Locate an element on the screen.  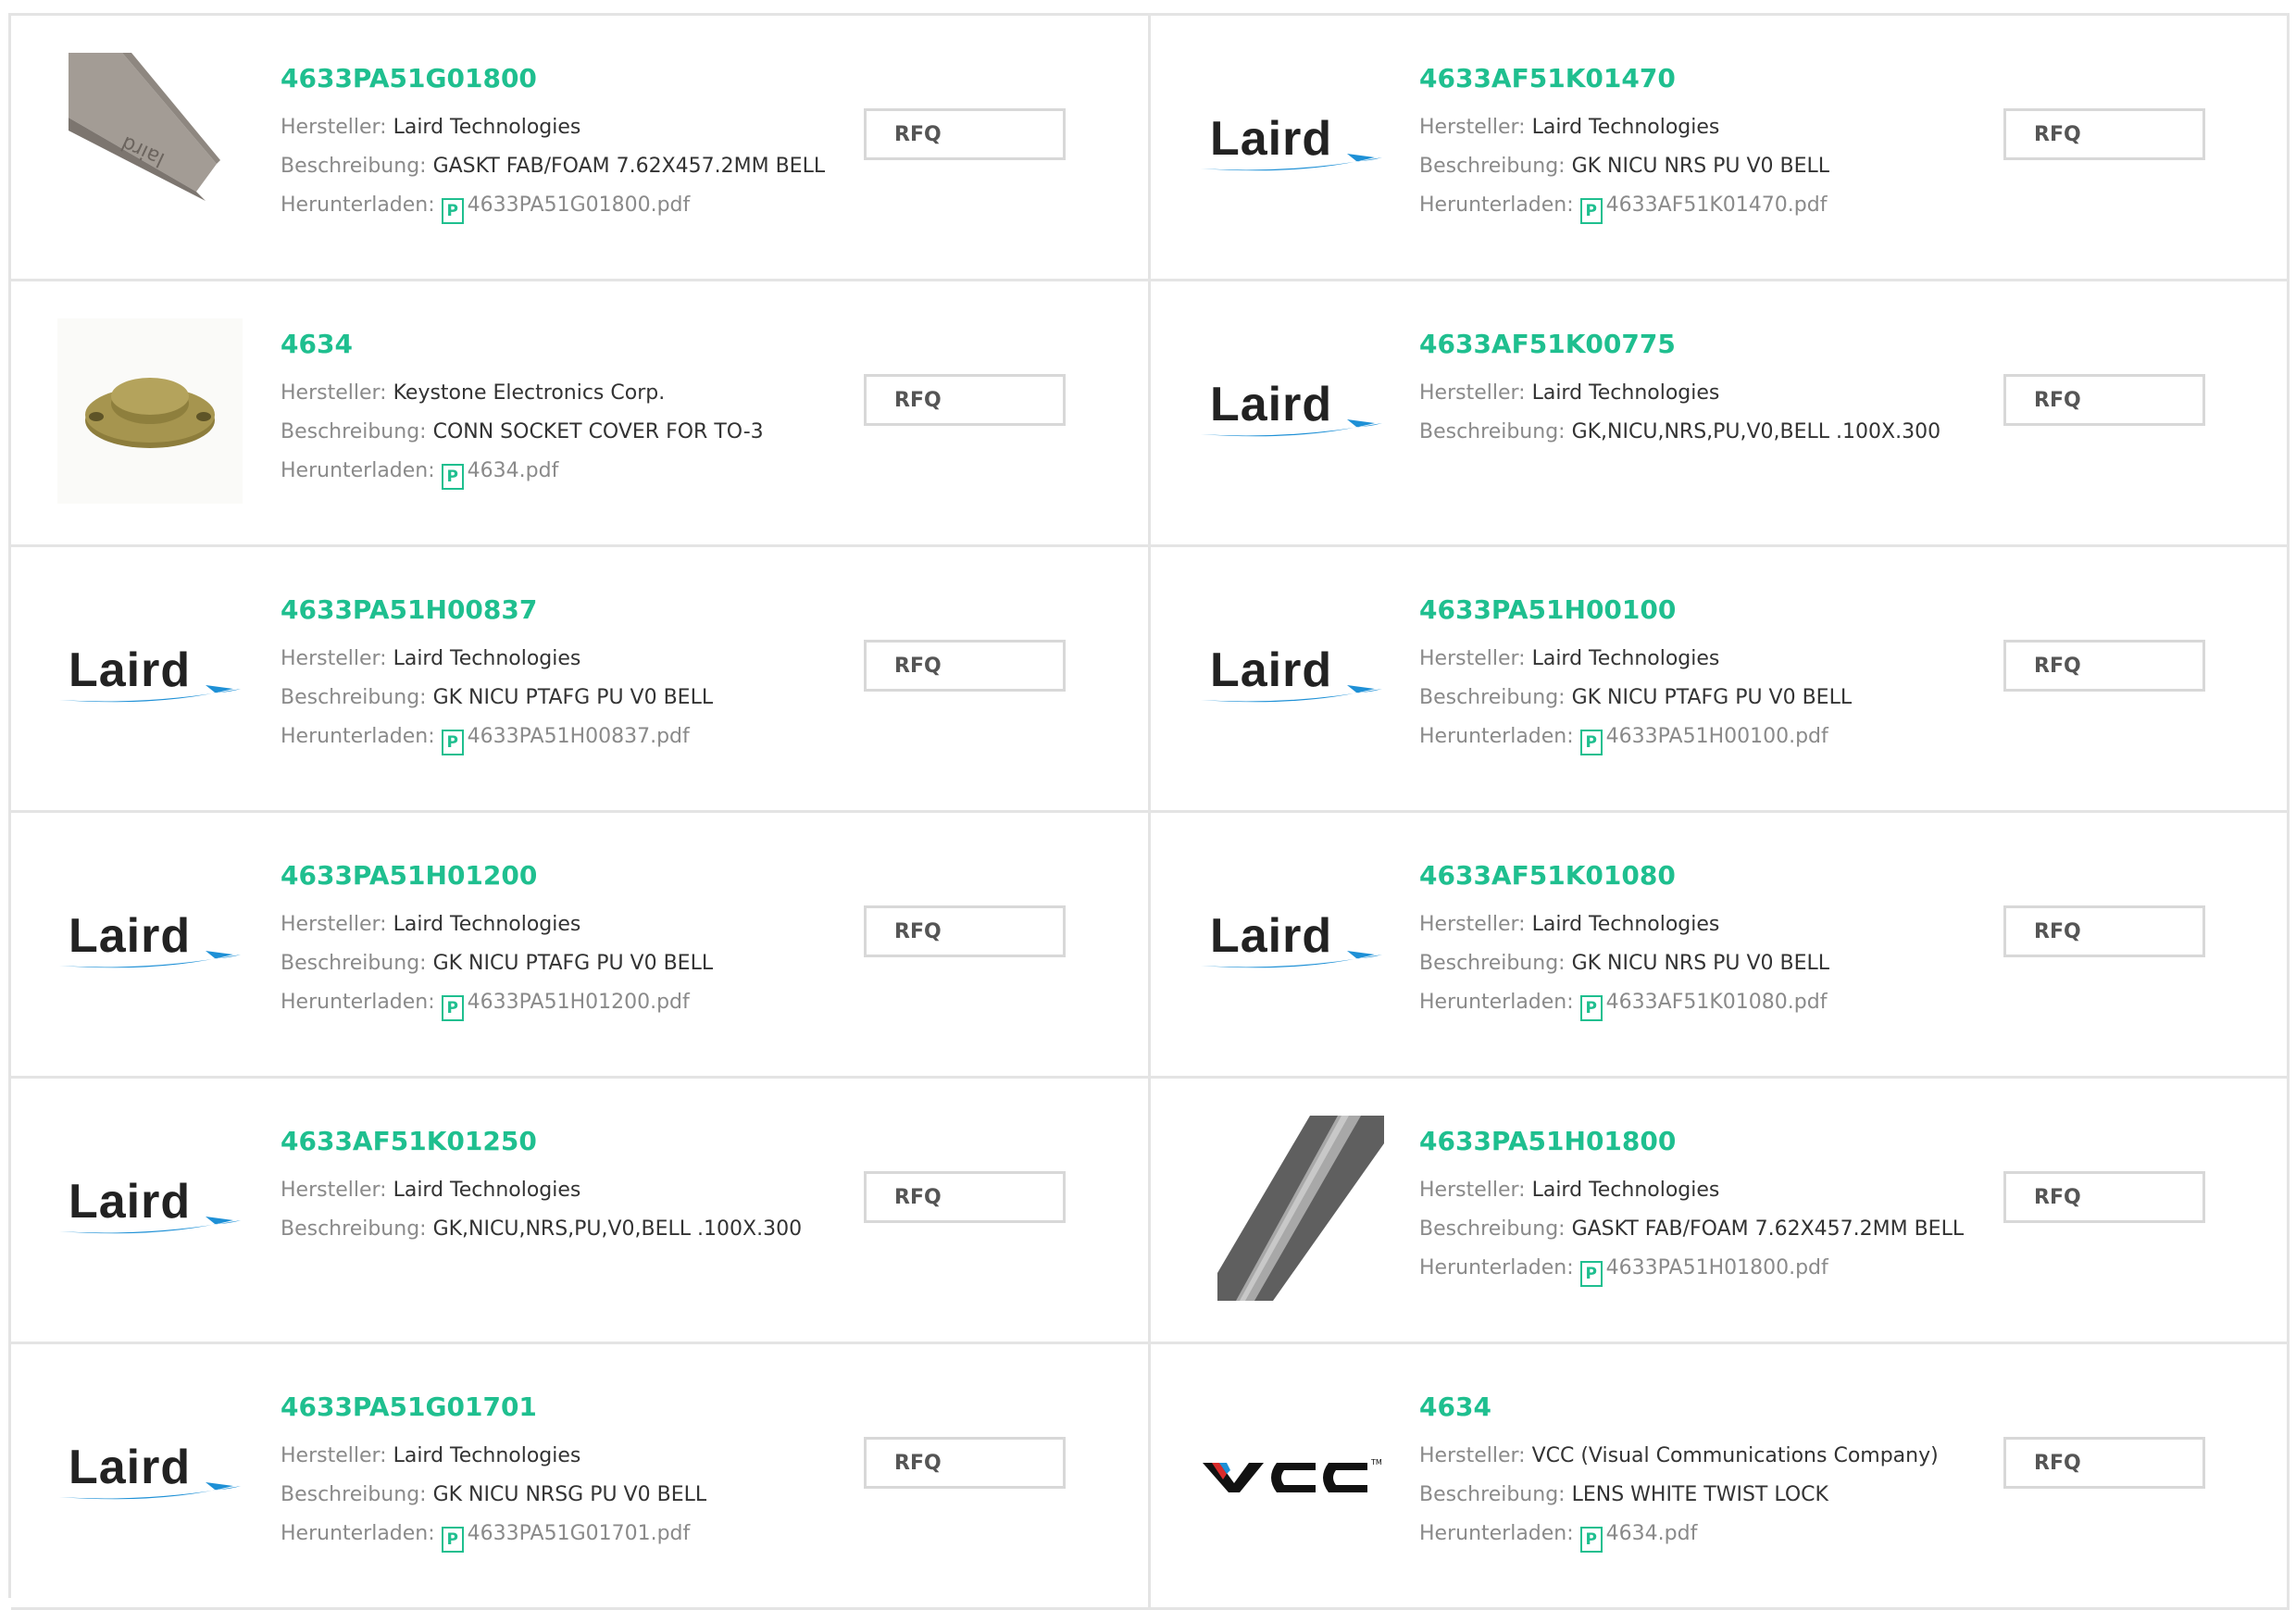
datasheet-pdf-link: 4633PA51H01800.pdf is located at coordinates (1717, 1267).